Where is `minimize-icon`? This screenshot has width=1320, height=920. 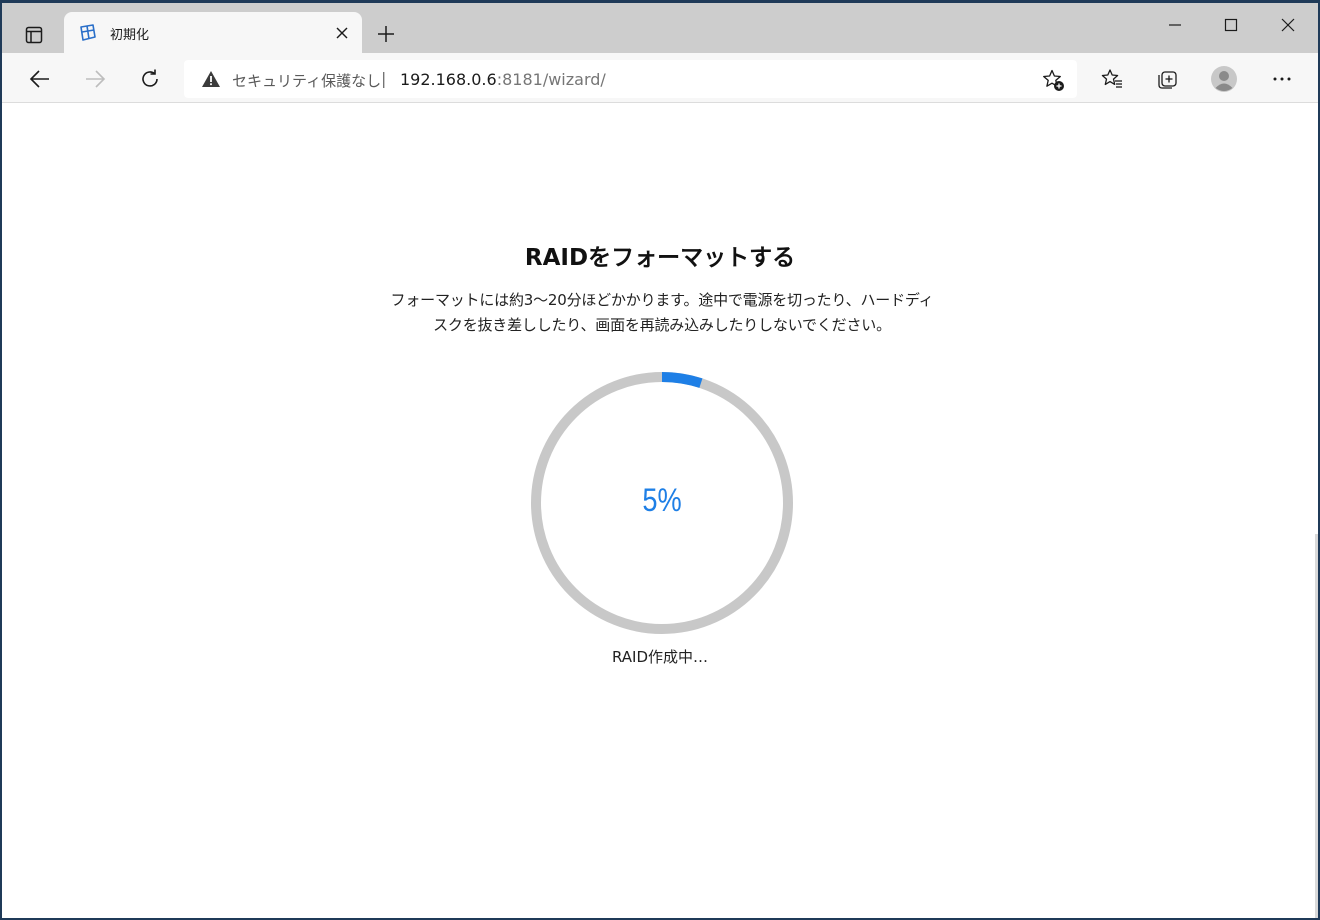
minimize-icon is located at coordinates (1175, 25).